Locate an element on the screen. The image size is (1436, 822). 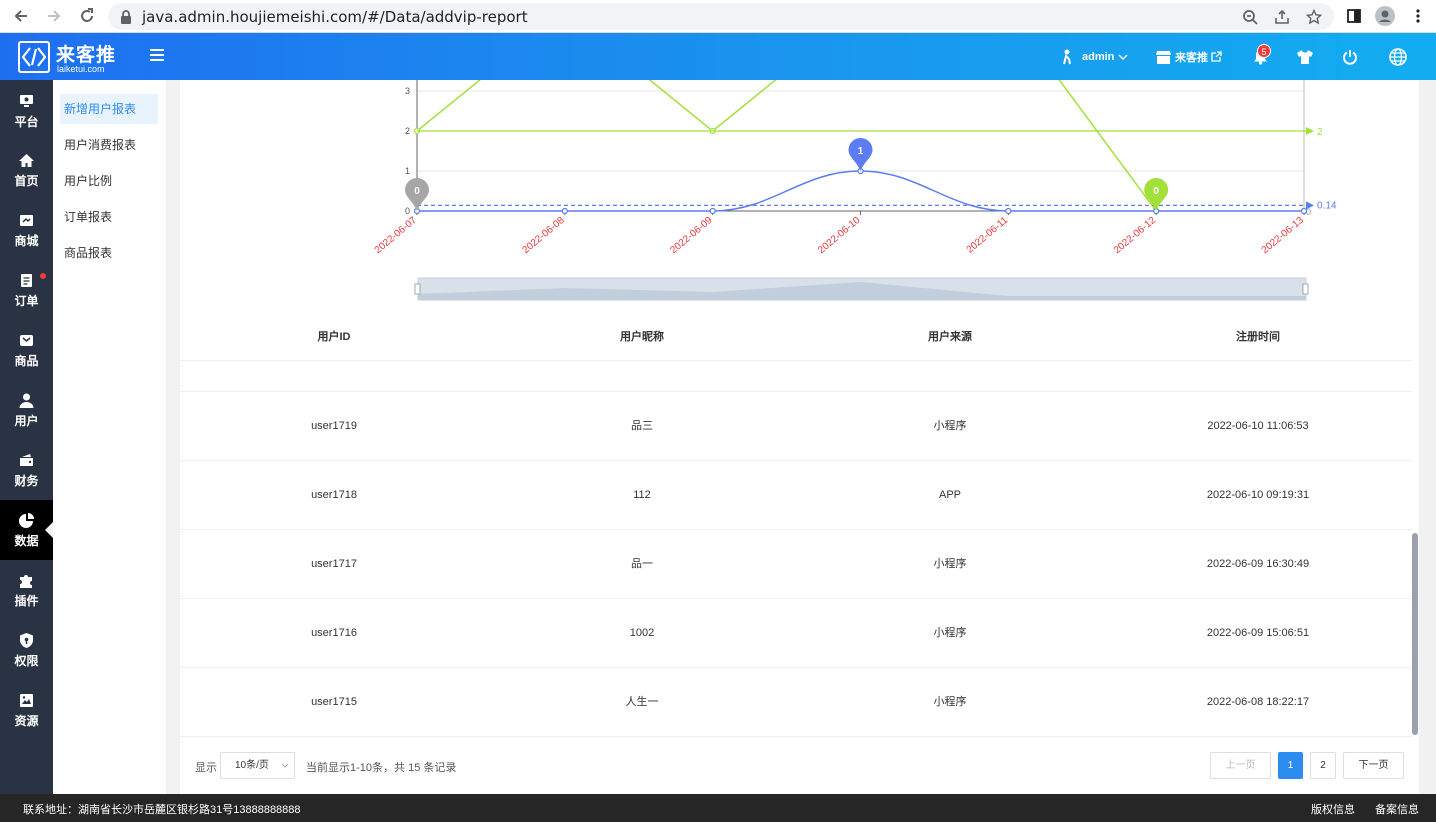
min-pin-blue-label: 0 is located at coordinates (417, 191).